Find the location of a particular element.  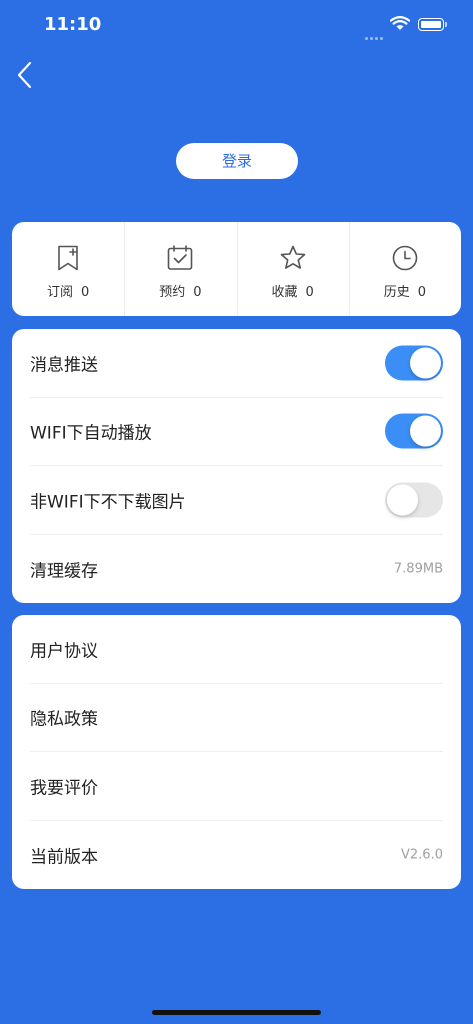

login-button: 登录 is located at coordinates (237, 161).